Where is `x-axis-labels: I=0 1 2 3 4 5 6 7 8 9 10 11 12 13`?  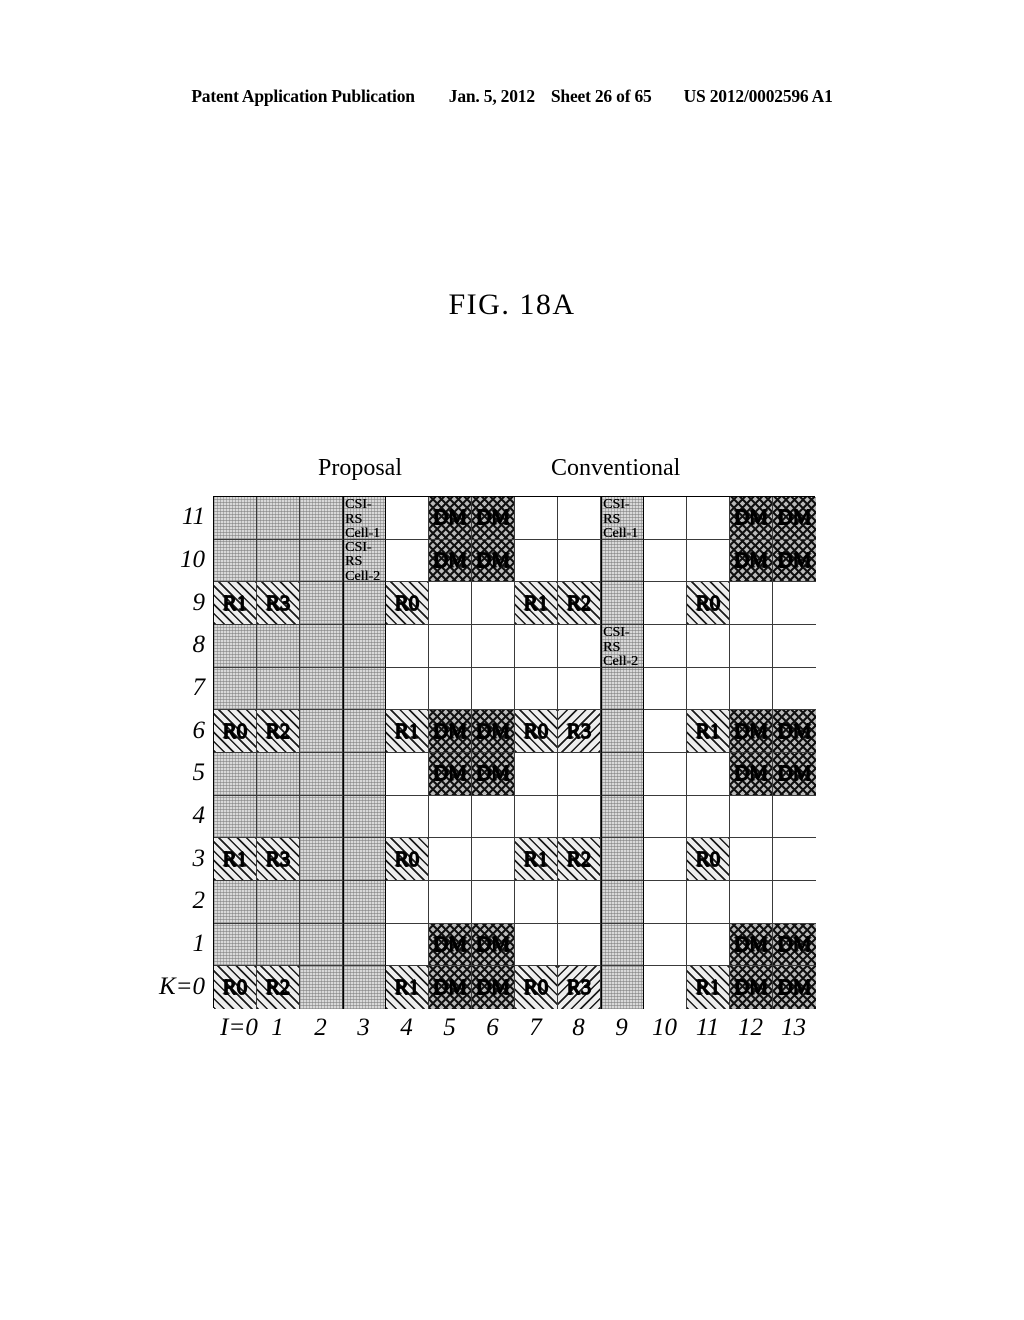
x-axis-labels: I=0 1 2 3 4 5 6 7 8 9 10 11 12 13 is located at coordinates (514, 1028).